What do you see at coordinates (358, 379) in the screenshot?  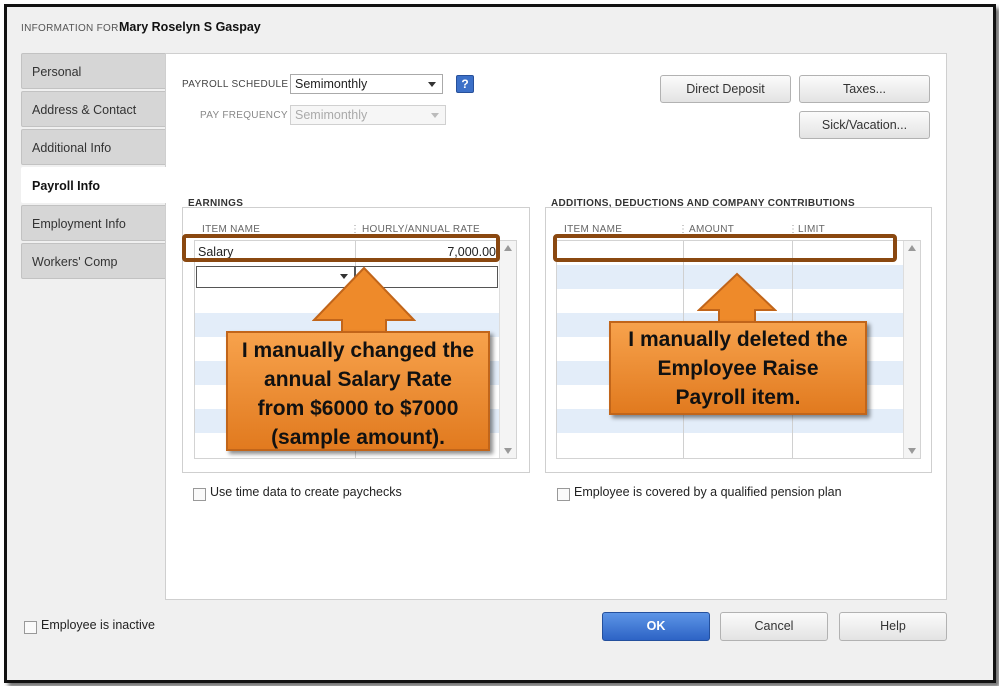 I see `callout-line: annual Salary Rate` at bounding box center [358, 379].